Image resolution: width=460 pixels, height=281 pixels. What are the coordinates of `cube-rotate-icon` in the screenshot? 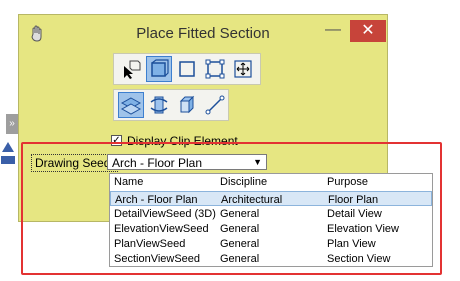 It's located at (187, 104).